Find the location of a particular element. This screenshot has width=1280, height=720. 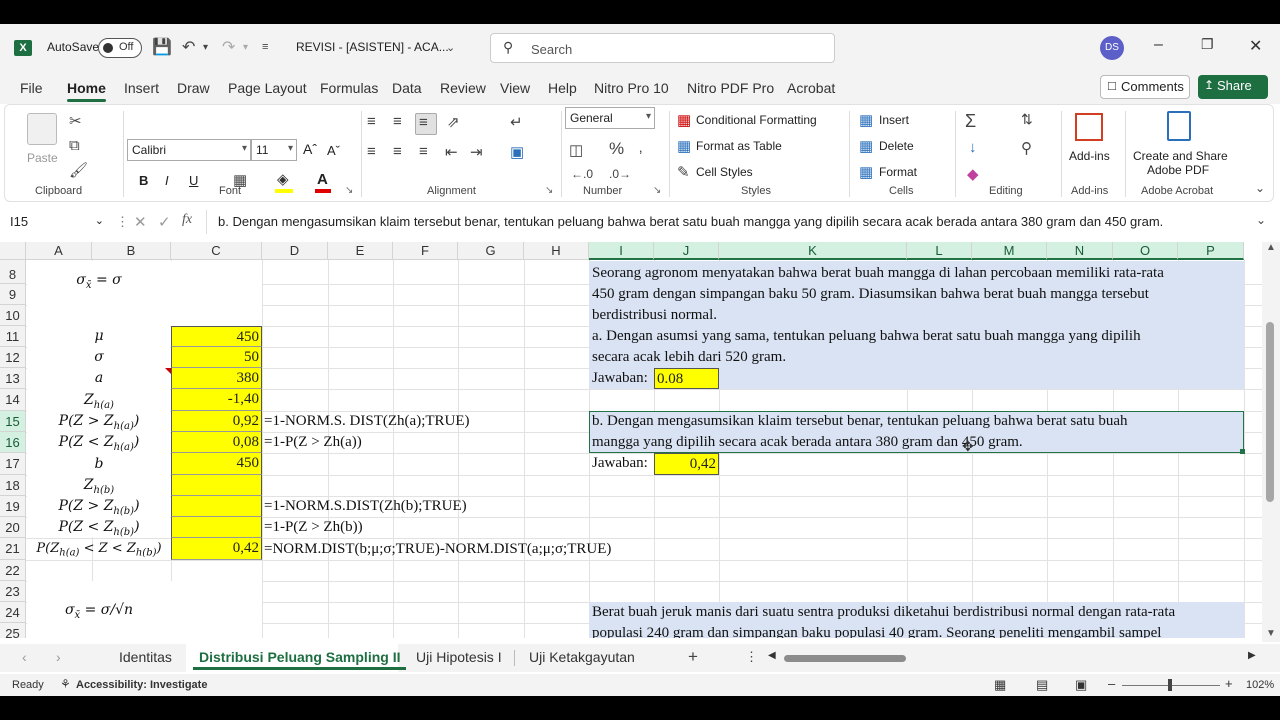

paste-label: Paste is located at coordinates (42, 158).